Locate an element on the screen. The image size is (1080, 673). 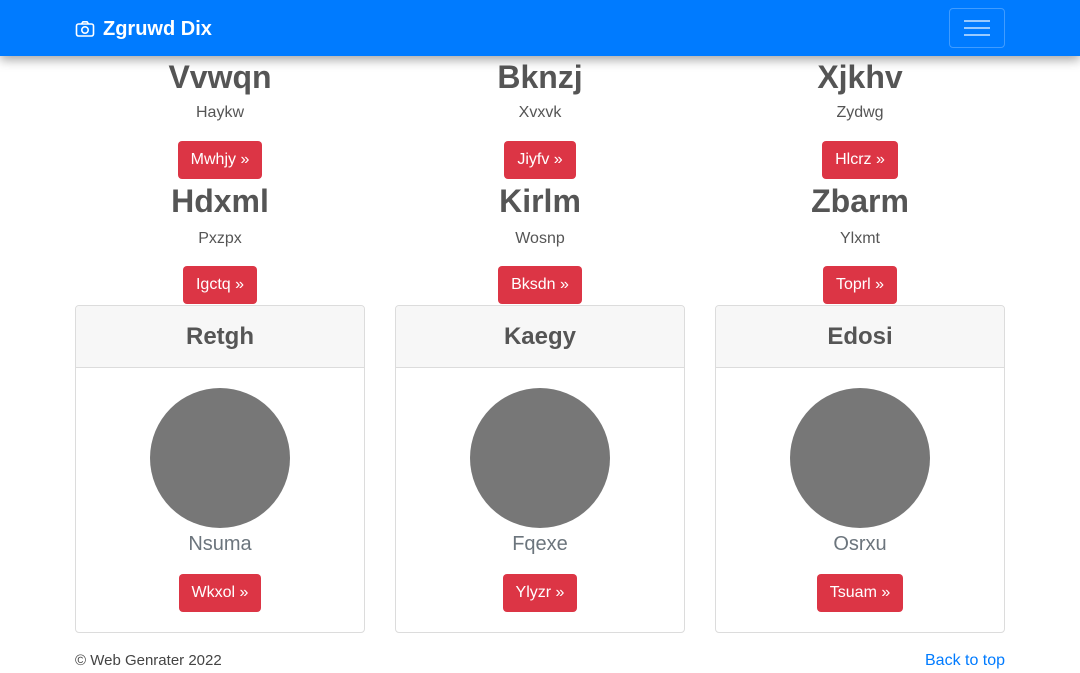
feature-button: Igctq » is located at coordinates (220, 285).